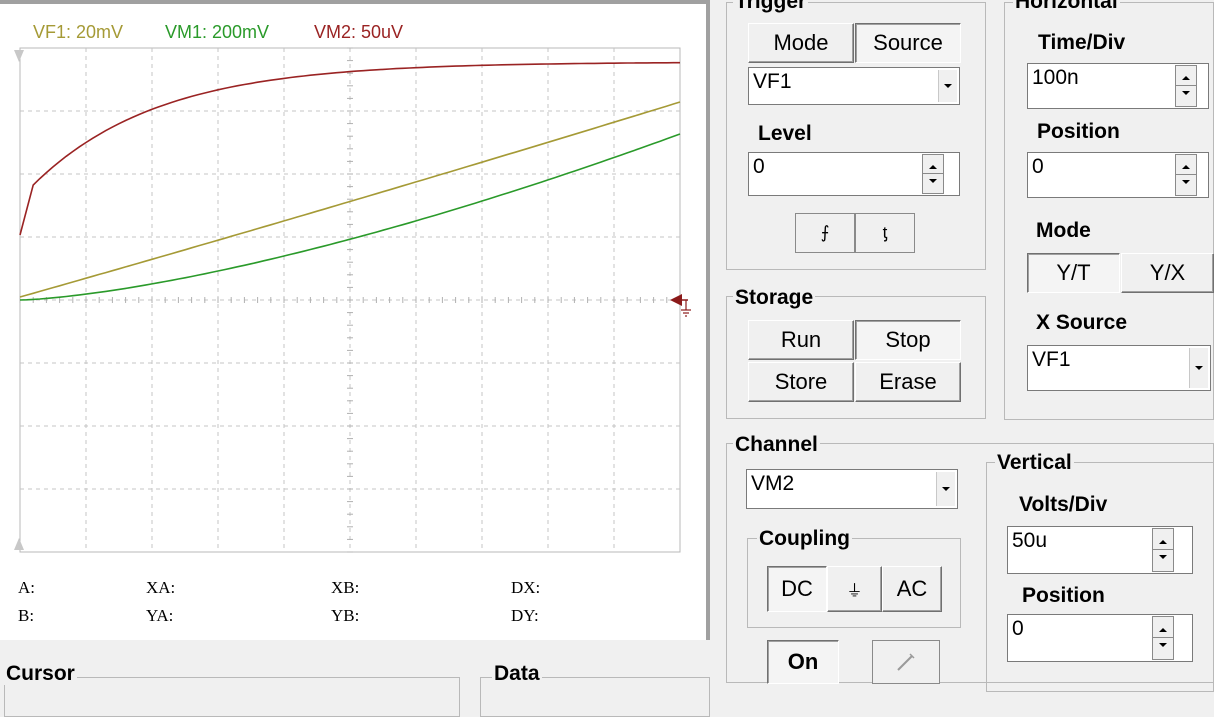  What do you see at coordinates (908, 43) in the screenshot?
I see `trigger-source-button: Source` at bounding box center [908, 43].